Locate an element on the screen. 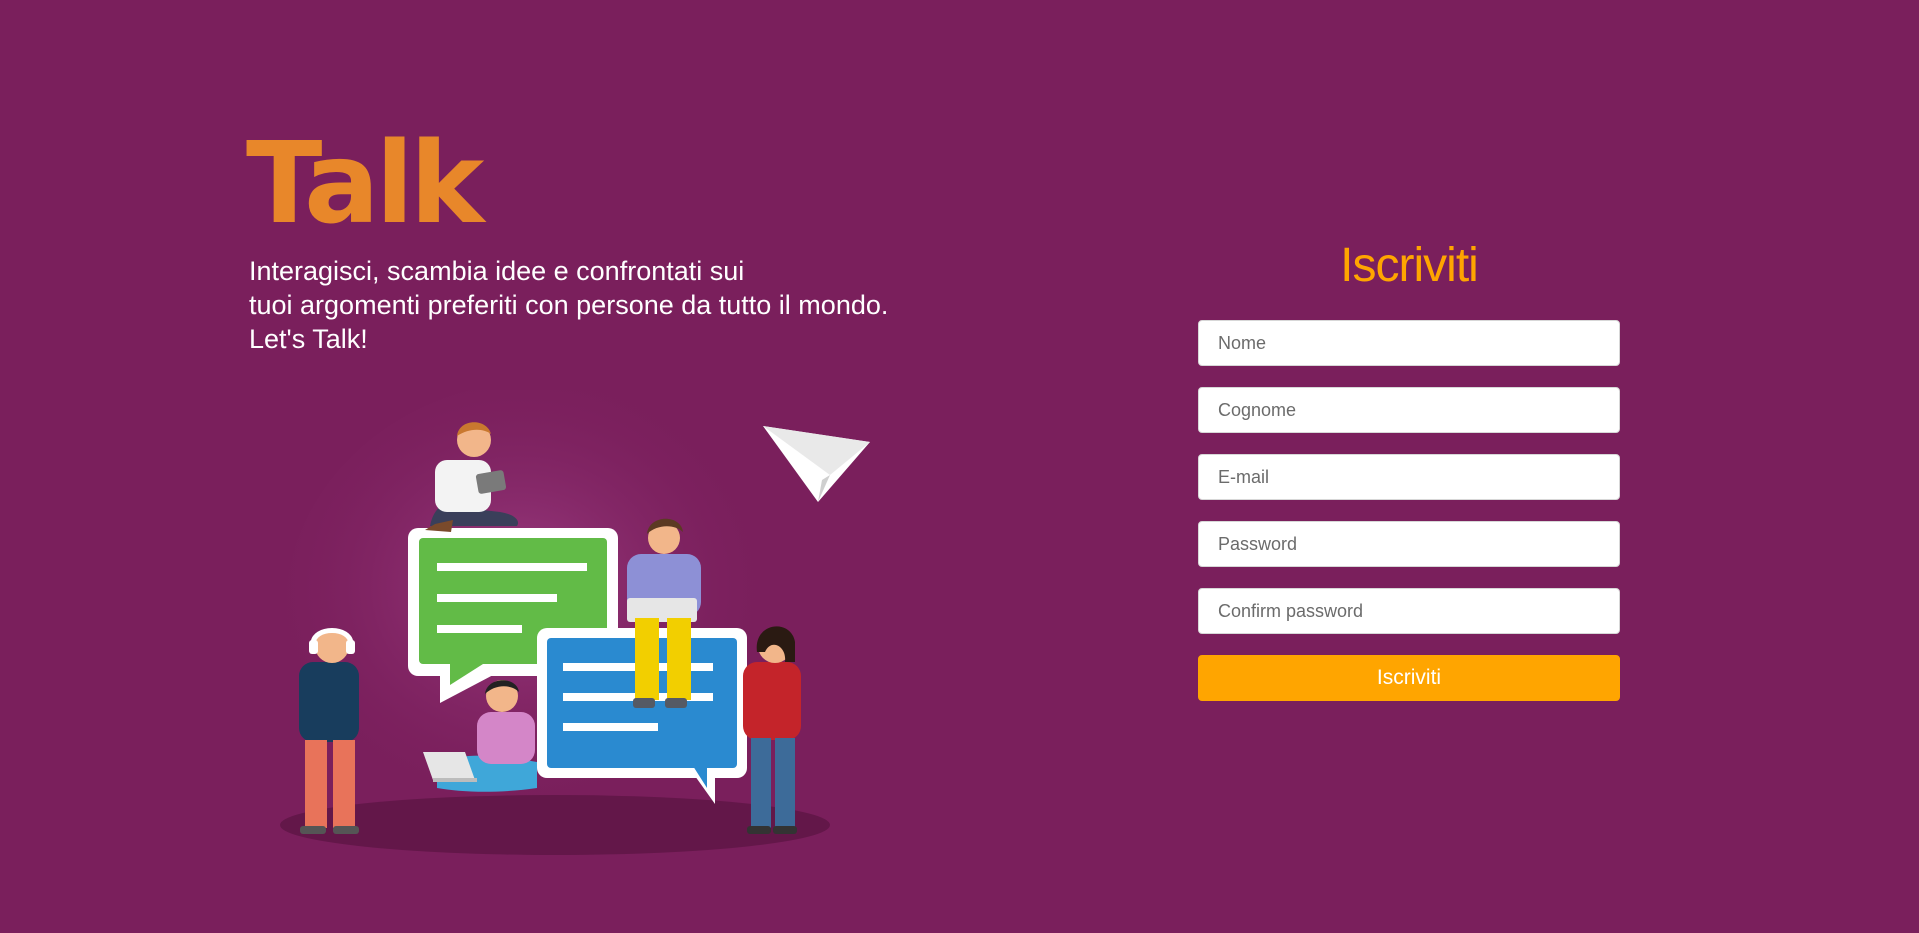 The image size is (1919, 933). email-field is located at coordinates (1409, 477).